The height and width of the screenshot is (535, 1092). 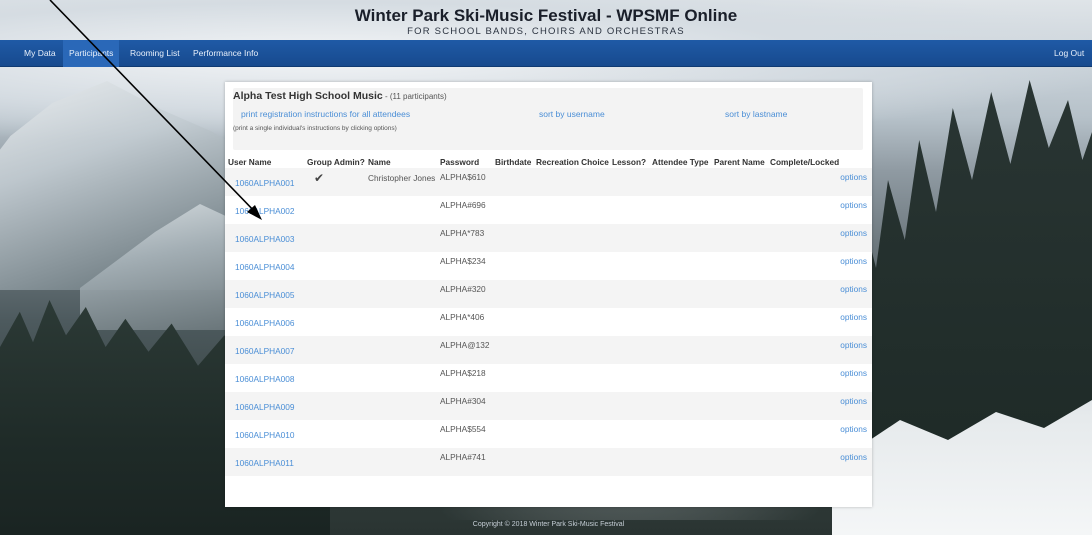 I want to click on password-cell: ALPHA*406, so click(x=462, y=317).